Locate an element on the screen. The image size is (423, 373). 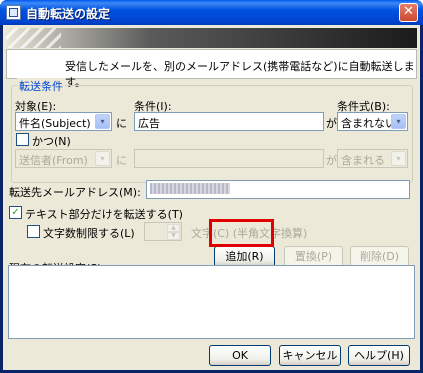
ni-particle-2: に is located at coordinates (121, 160).